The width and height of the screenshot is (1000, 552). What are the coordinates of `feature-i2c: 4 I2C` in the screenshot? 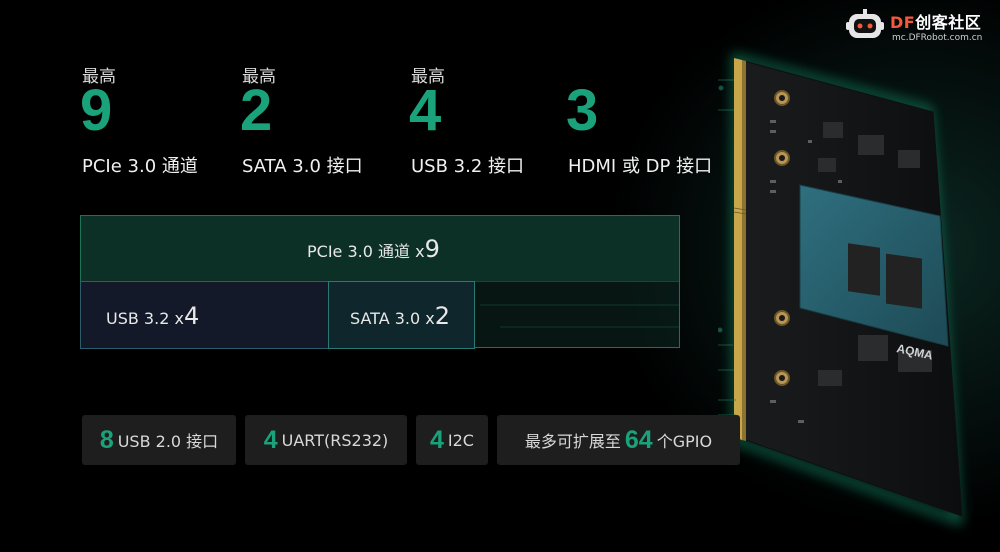 It's located at (452, 440).